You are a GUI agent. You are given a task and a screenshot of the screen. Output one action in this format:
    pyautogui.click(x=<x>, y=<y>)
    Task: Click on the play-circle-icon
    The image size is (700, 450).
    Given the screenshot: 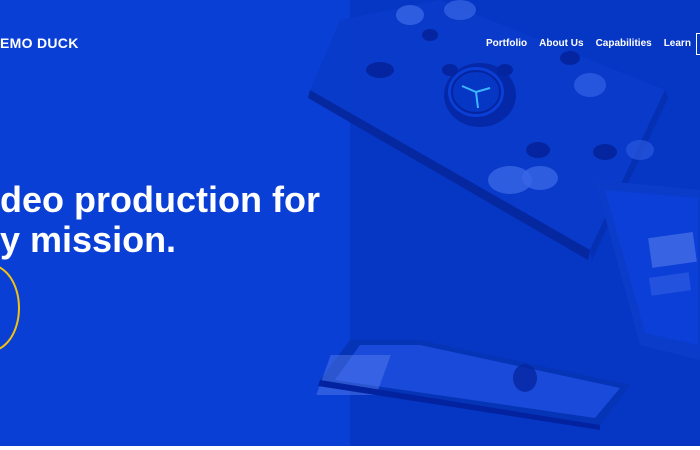 What is the action you would take?
    pyautogui.click(x=10, y=308)
    